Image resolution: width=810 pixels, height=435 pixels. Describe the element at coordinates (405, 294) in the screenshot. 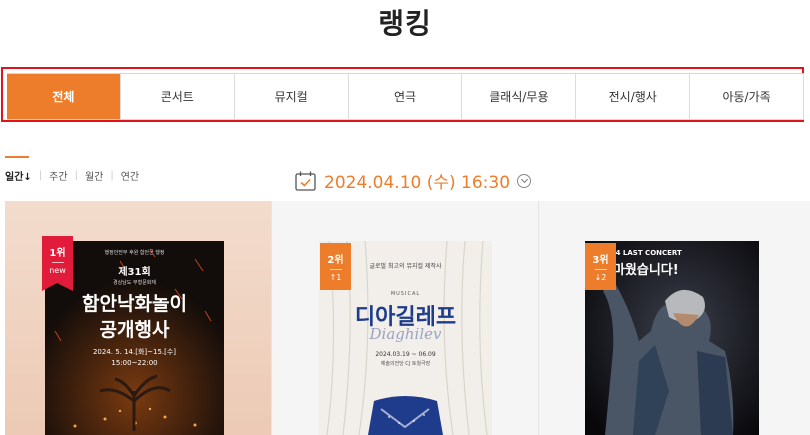

I see `poster-label: MUSICAL` at that location.